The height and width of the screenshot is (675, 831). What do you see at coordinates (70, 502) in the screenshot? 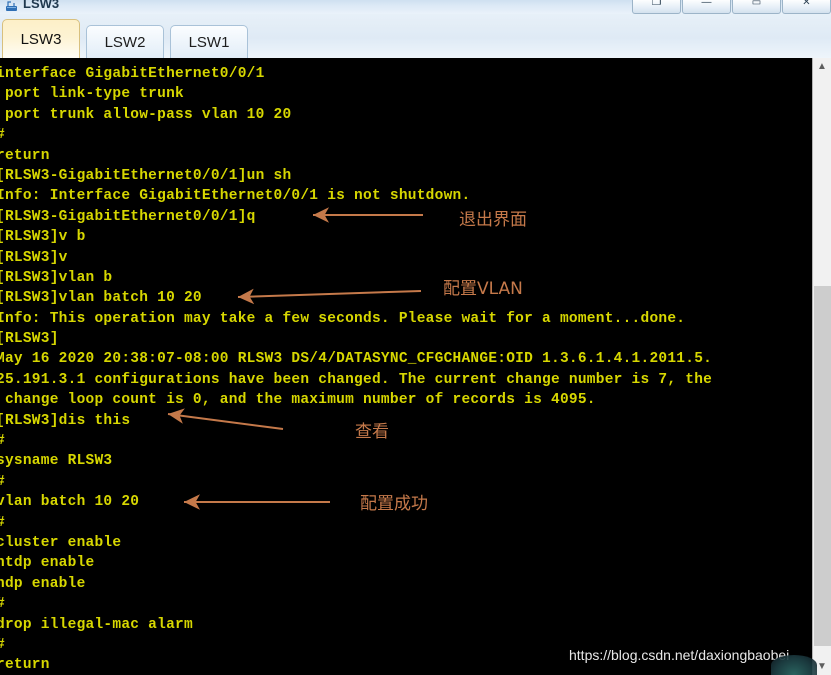
I see `terminal-line: vlan batch 10 20` at bounding box center [70, 502].